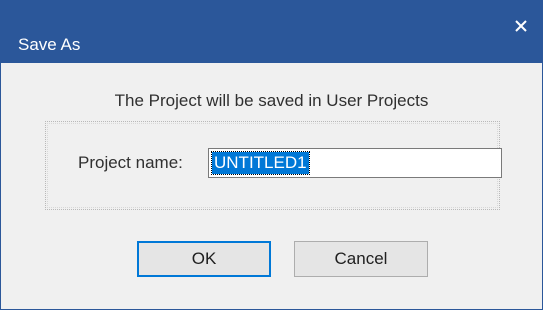  Describe the element at coordinates (130, 162) in the screenshot. I see `project-name-label: Project name:` at that location.